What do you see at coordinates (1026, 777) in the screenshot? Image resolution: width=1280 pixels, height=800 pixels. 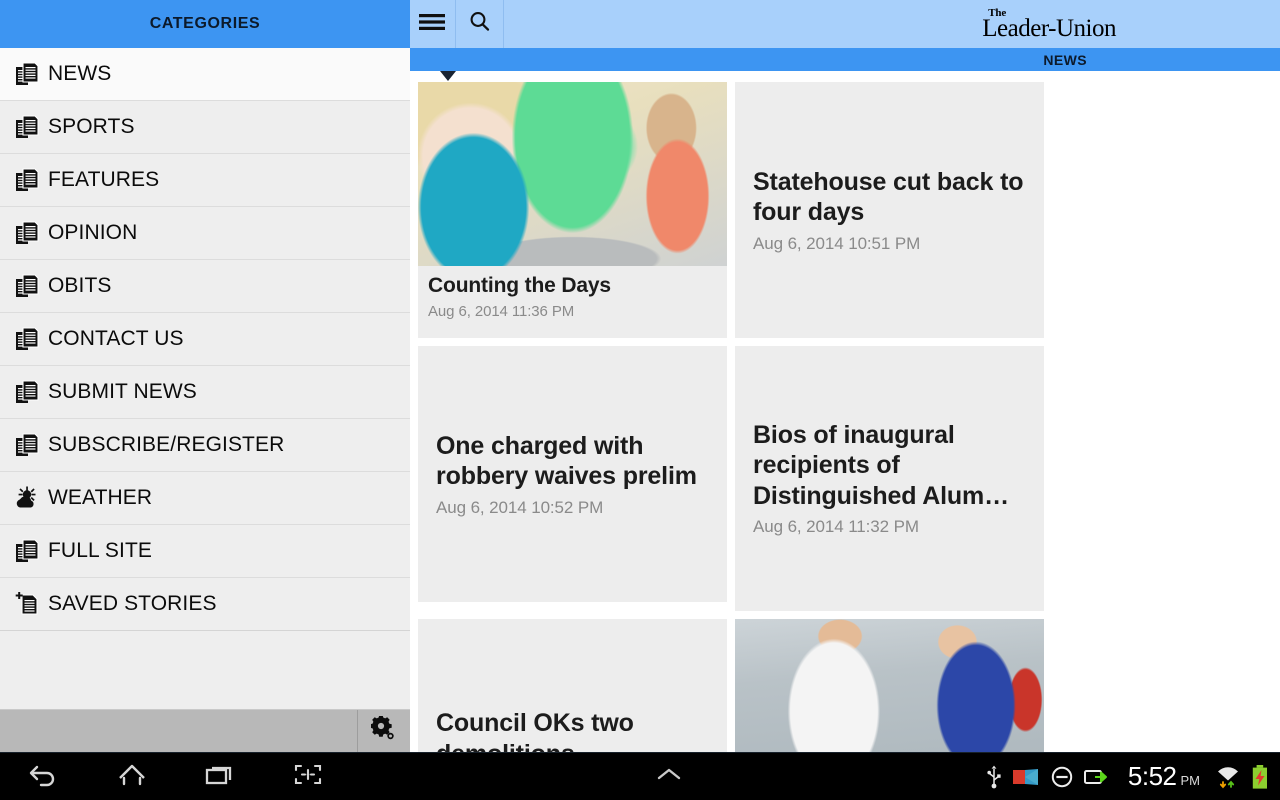 I see `cast-screen-icon` at bounding box center [1026, 777].